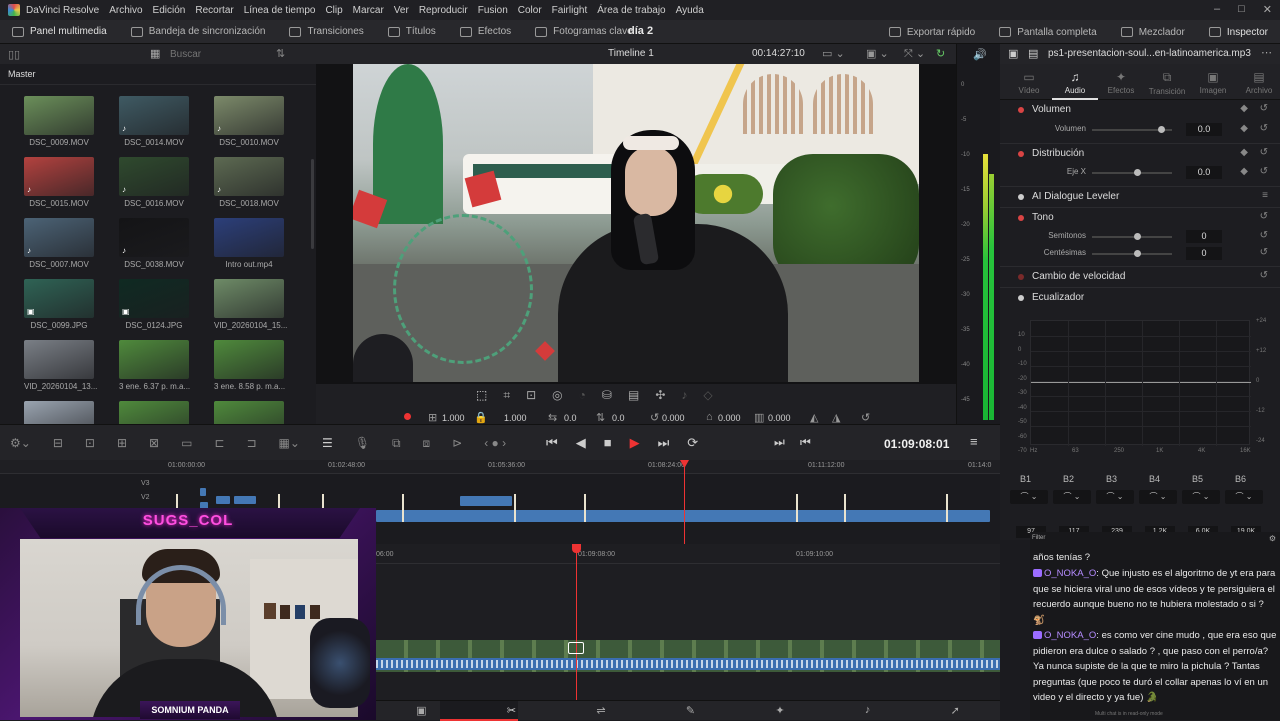 This screenshot has width=1280, height=721. Describe the element at coordinates (940, 53) in the screenshot. I see `refresh-icon: ↻` at that location.